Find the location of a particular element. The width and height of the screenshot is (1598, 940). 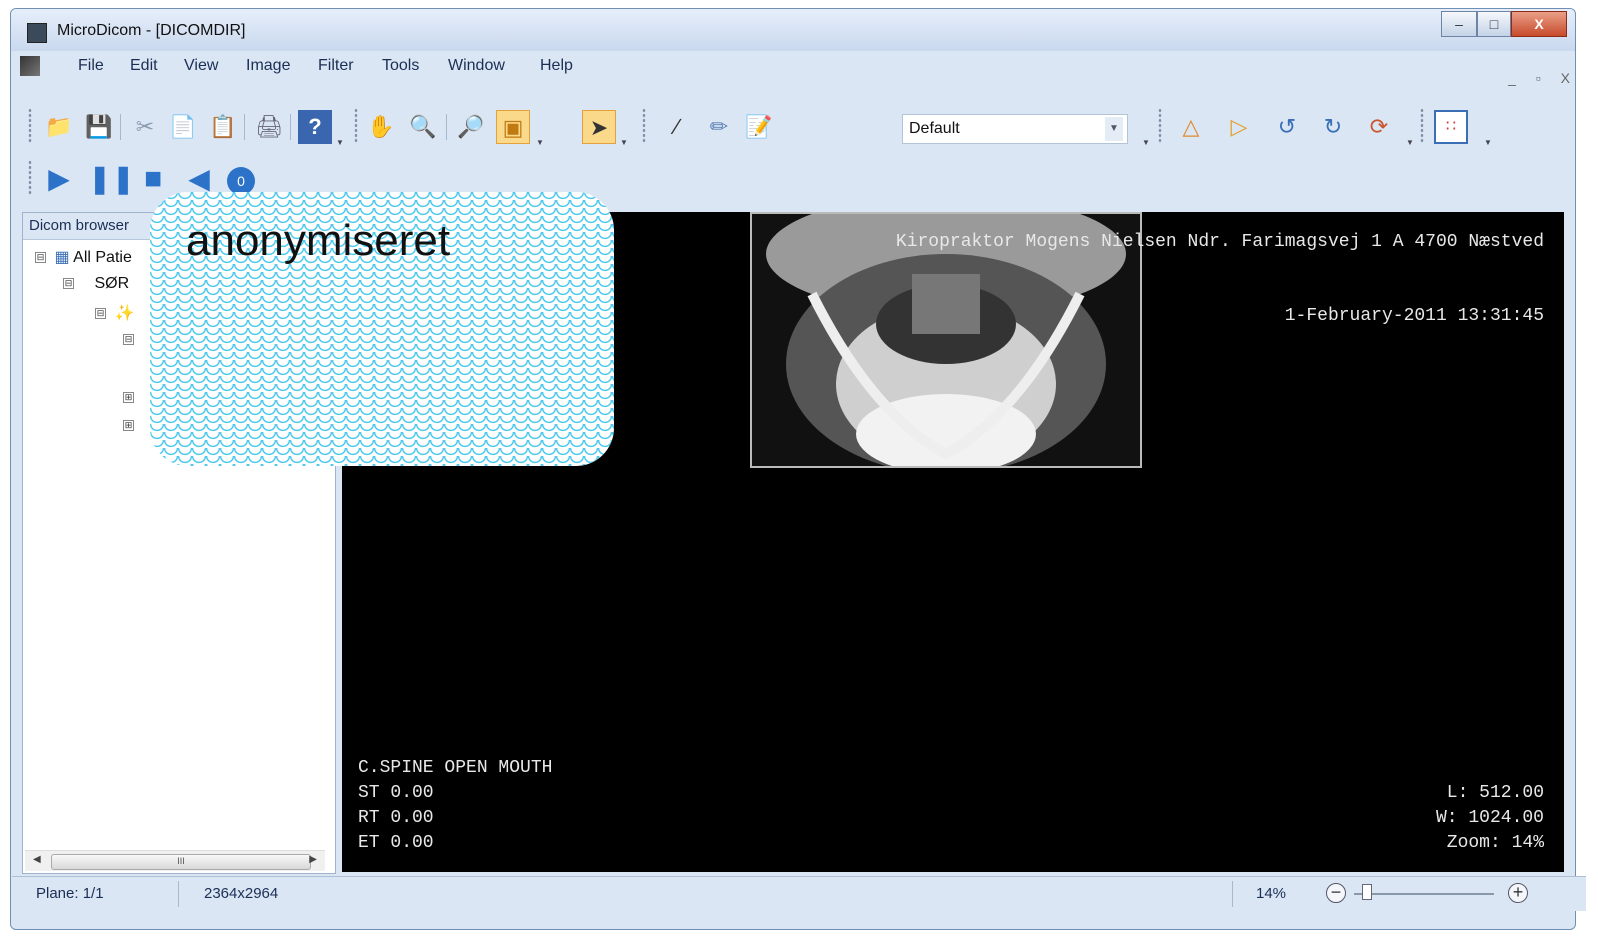

horizontal-scrollbar: ◀ III ▶ is located at coordinates (175, 860).